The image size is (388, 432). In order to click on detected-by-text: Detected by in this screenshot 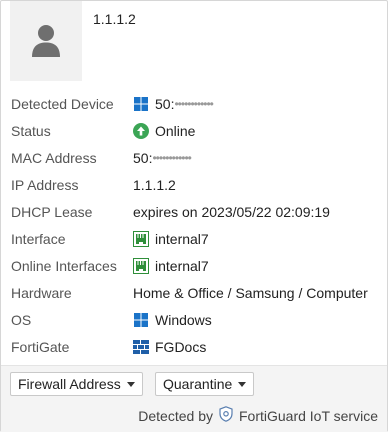, I will do `click(175, 415)`.